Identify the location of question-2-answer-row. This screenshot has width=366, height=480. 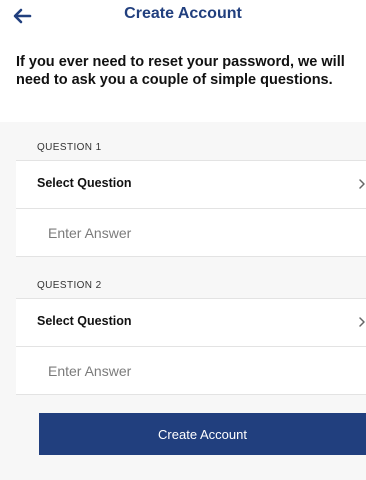
(191, 371).